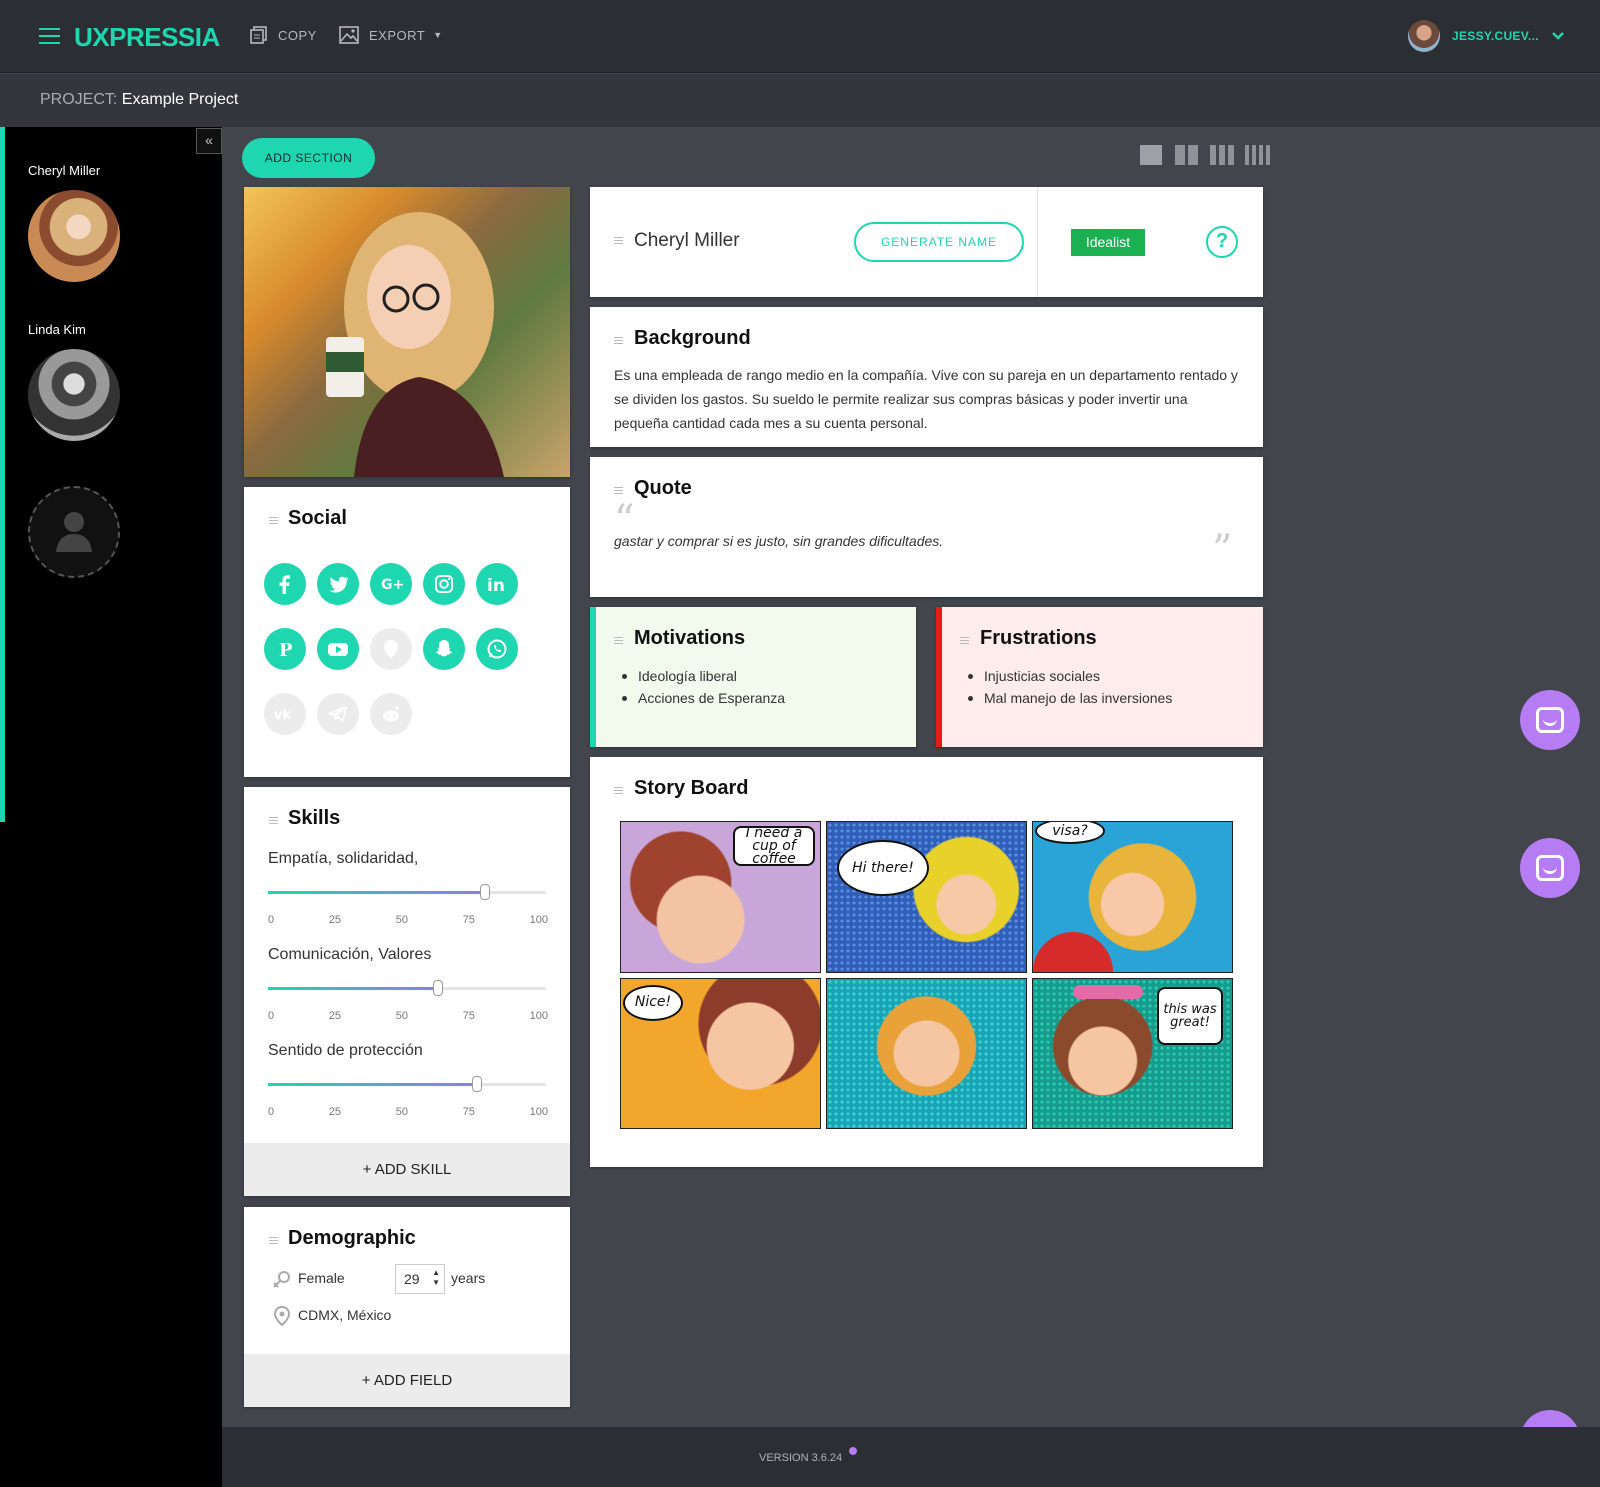 Image resolution: width=1600 pixels, height=1487 pixels. Describe the element at coordinates (1257, 155) in the screenshot. I see `layout-4-column-icon` at that location.